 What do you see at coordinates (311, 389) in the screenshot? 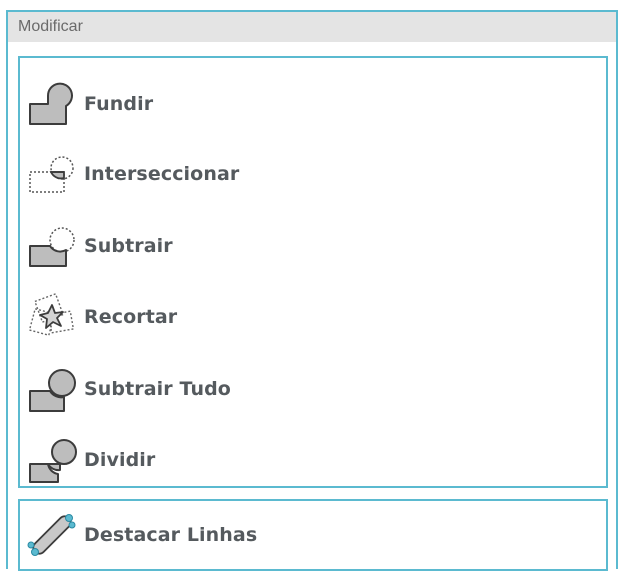
I see `subtract-all-button: Subtrair Tudo` at bounding box center [311, 389].